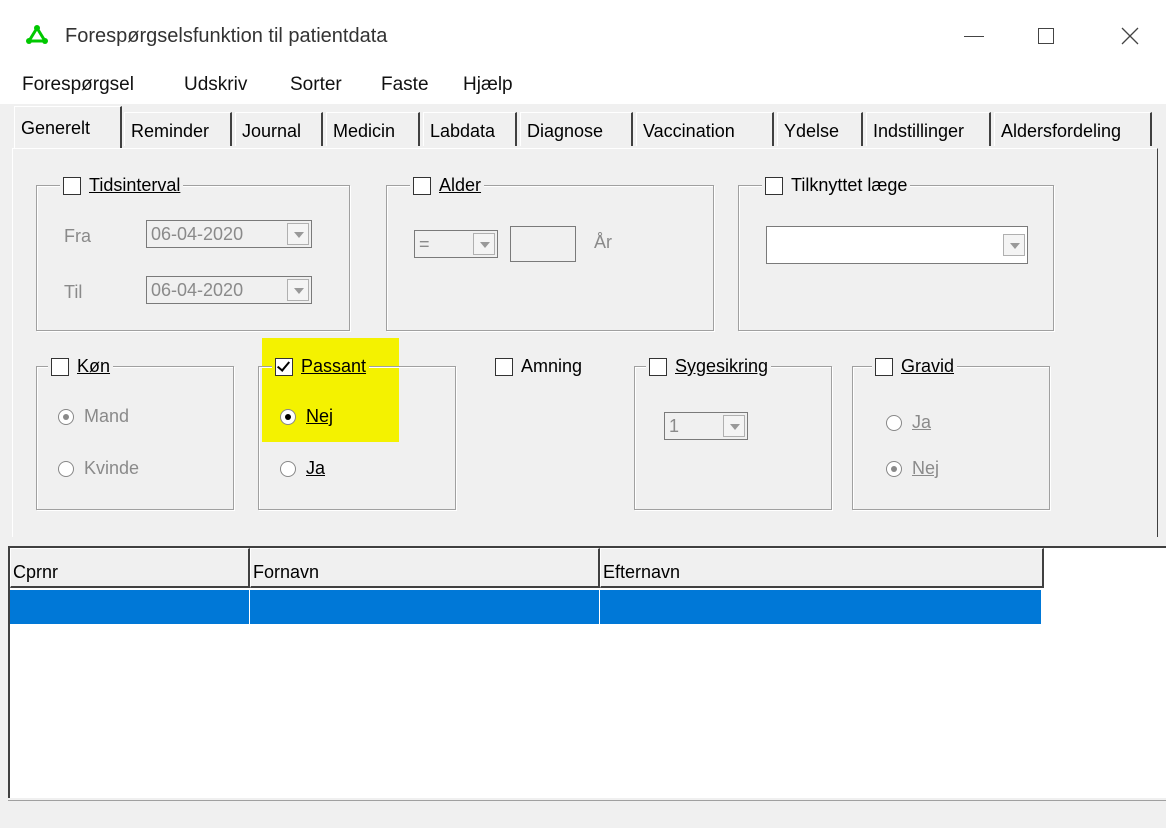 The height and width of the screenshot is (828, 1166). What do you see at coordinates (460, 185) in the screenshot?
I see `alder-label: Alder` at bounding box center [460, 185].